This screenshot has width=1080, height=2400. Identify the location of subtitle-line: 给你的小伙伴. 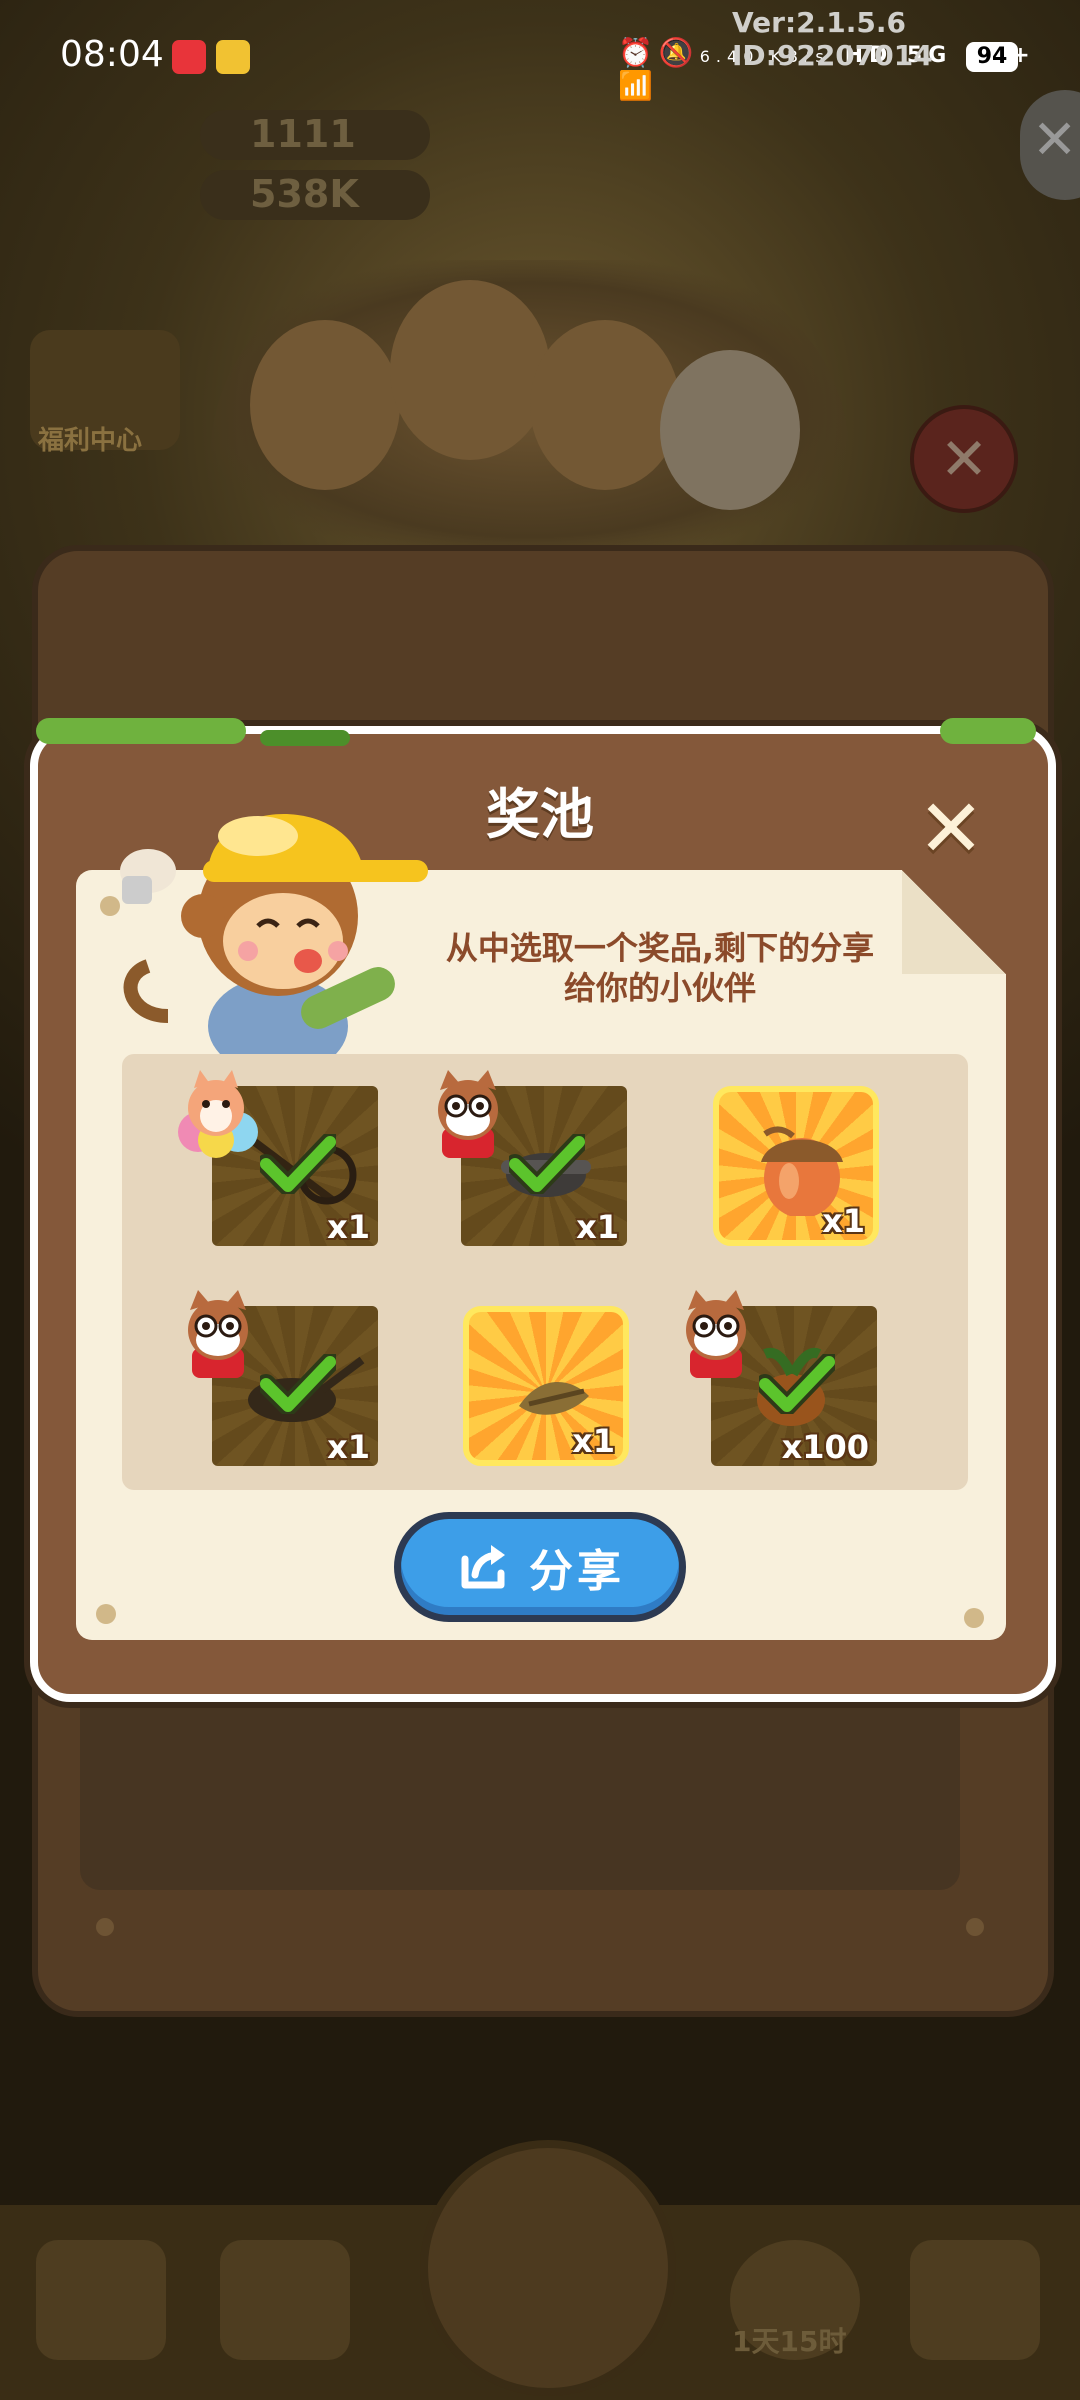
(659, 988).